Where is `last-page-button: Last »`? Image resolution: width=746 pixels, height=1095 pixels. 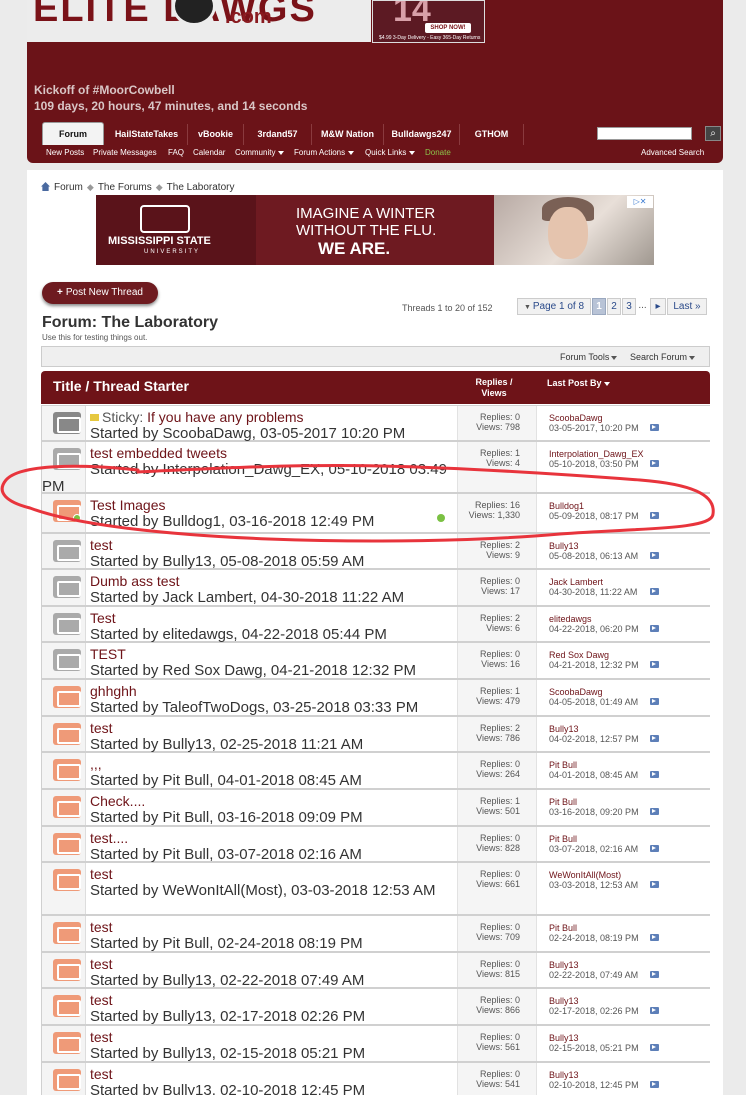
last-page-button: Last » is located at coordinates (687, 306).